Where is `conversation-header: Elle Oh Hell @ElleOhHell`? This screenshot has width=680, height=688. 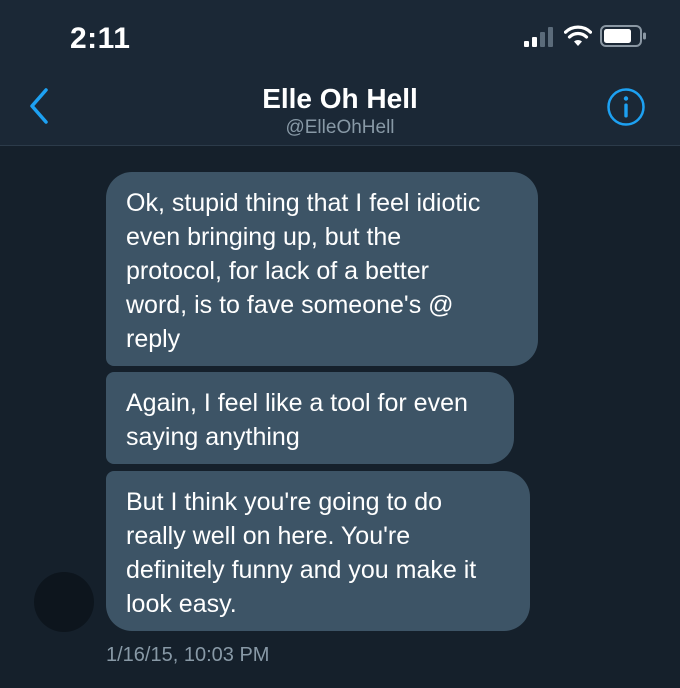
conversation-header: Elle Oh Hell @ElleOhHell is located at coordinates (340, 108).